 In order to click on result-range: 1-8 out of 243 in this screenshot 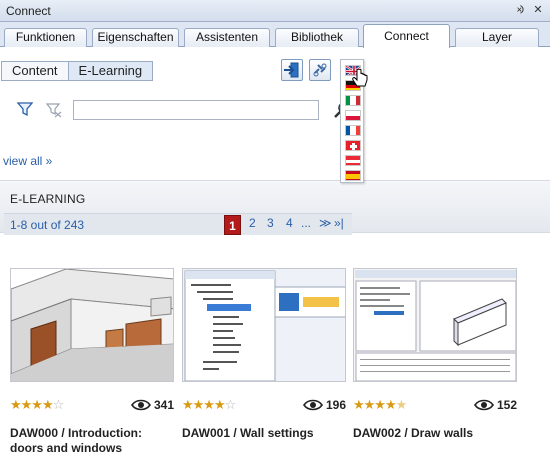, I will do `click(47, 225)`.